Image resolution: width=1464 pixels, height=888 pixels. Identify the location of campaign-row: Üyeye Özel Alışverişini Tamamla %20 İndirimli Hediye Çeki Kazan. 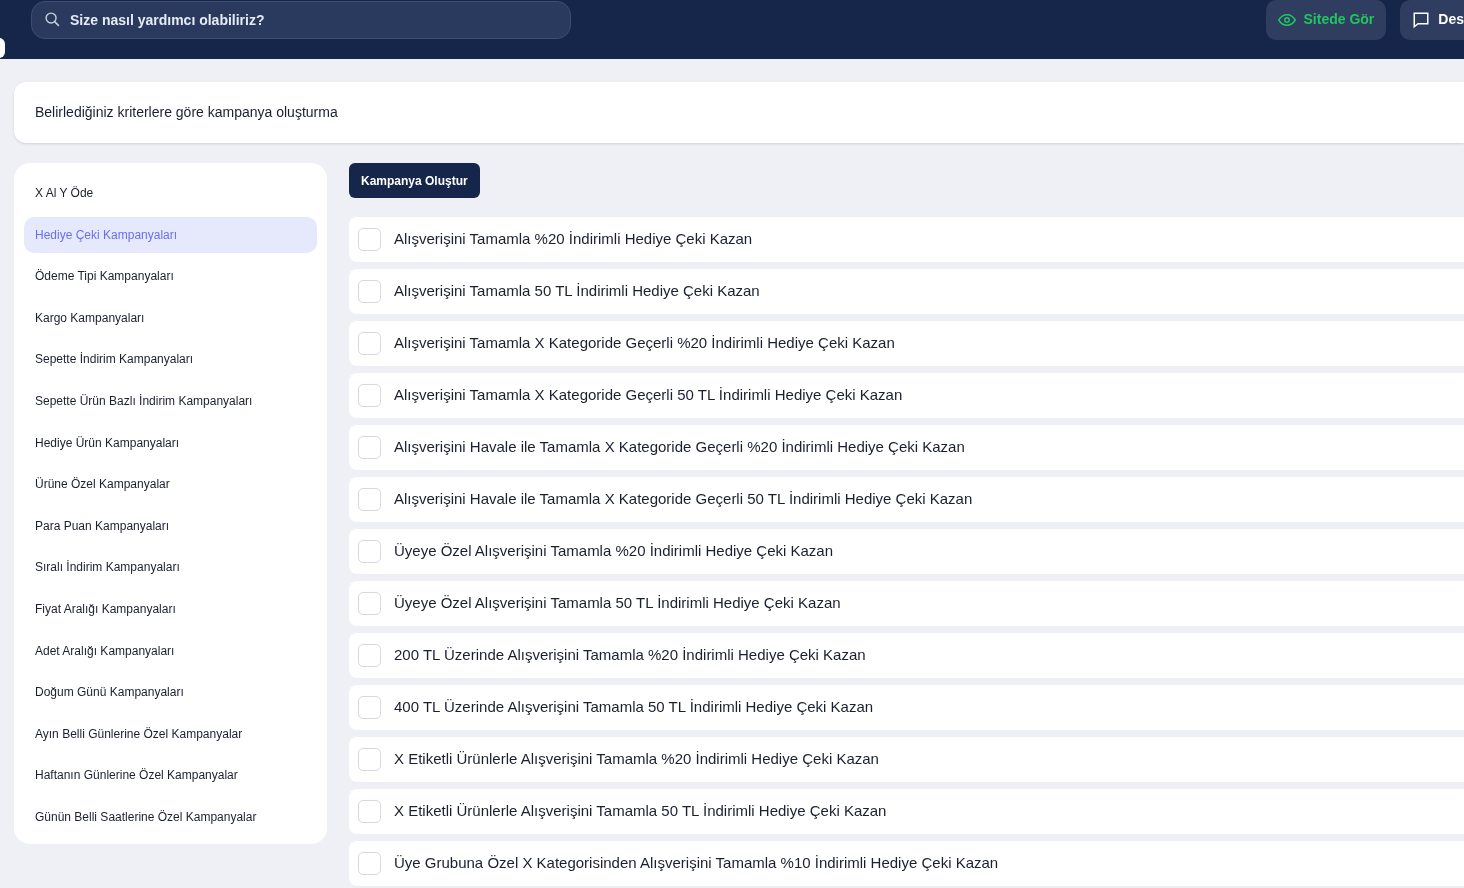
(906, 551).